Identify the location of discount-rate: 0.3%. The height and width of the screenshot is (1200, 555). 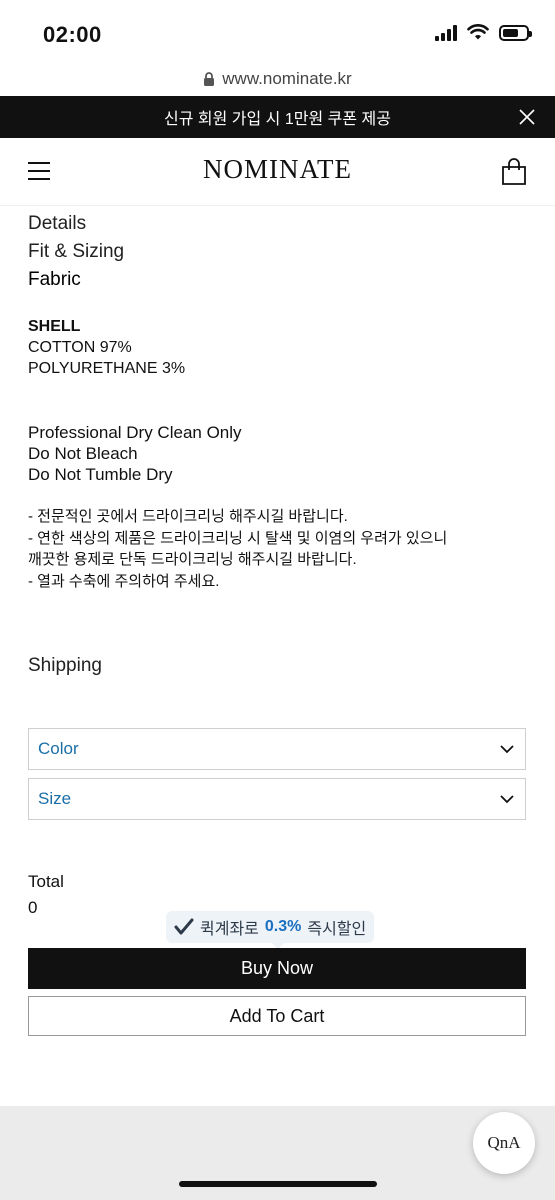
(283, 926).